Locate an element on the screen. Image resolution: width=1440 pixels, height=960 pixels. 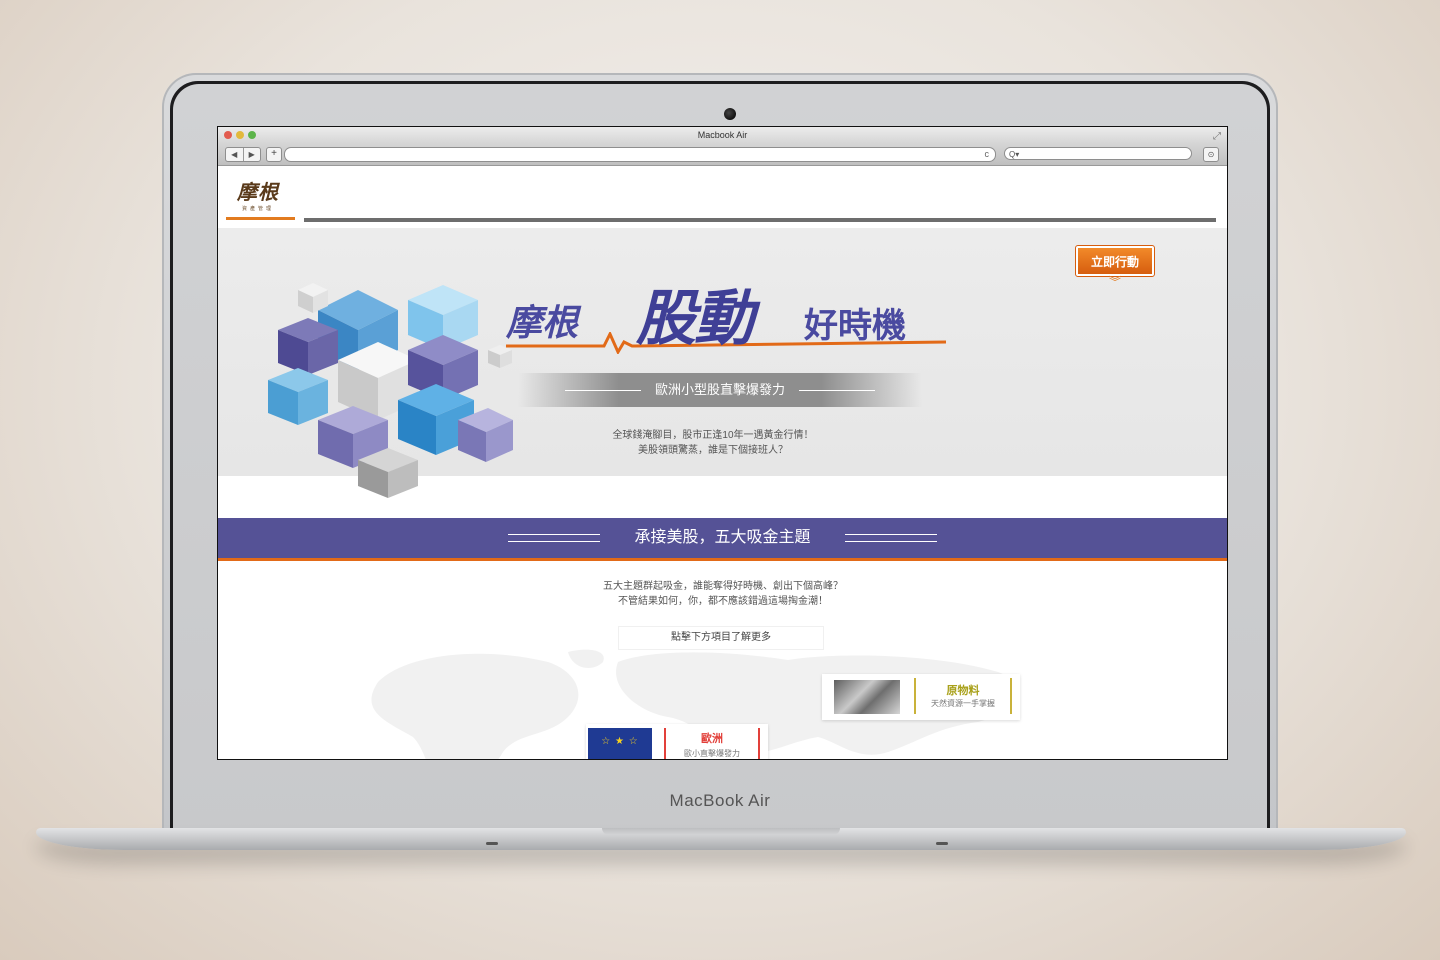
search-icon: Q▾ is located at coordinates (1014, 154).